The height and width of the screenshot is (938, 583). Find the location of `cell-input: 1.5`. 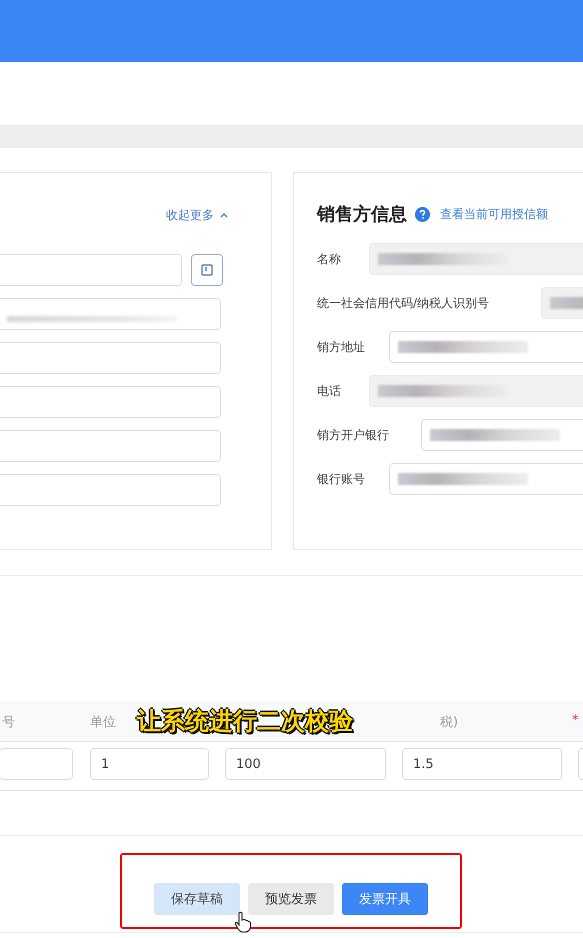

cell-input: 1.5 is located at coordinates (482, 764).